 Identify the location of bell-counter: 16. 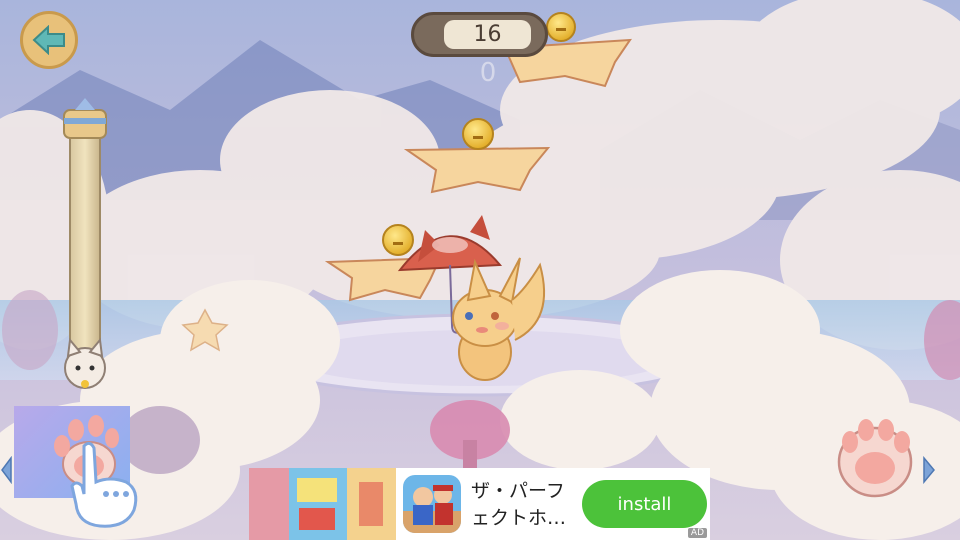
(479, 34).